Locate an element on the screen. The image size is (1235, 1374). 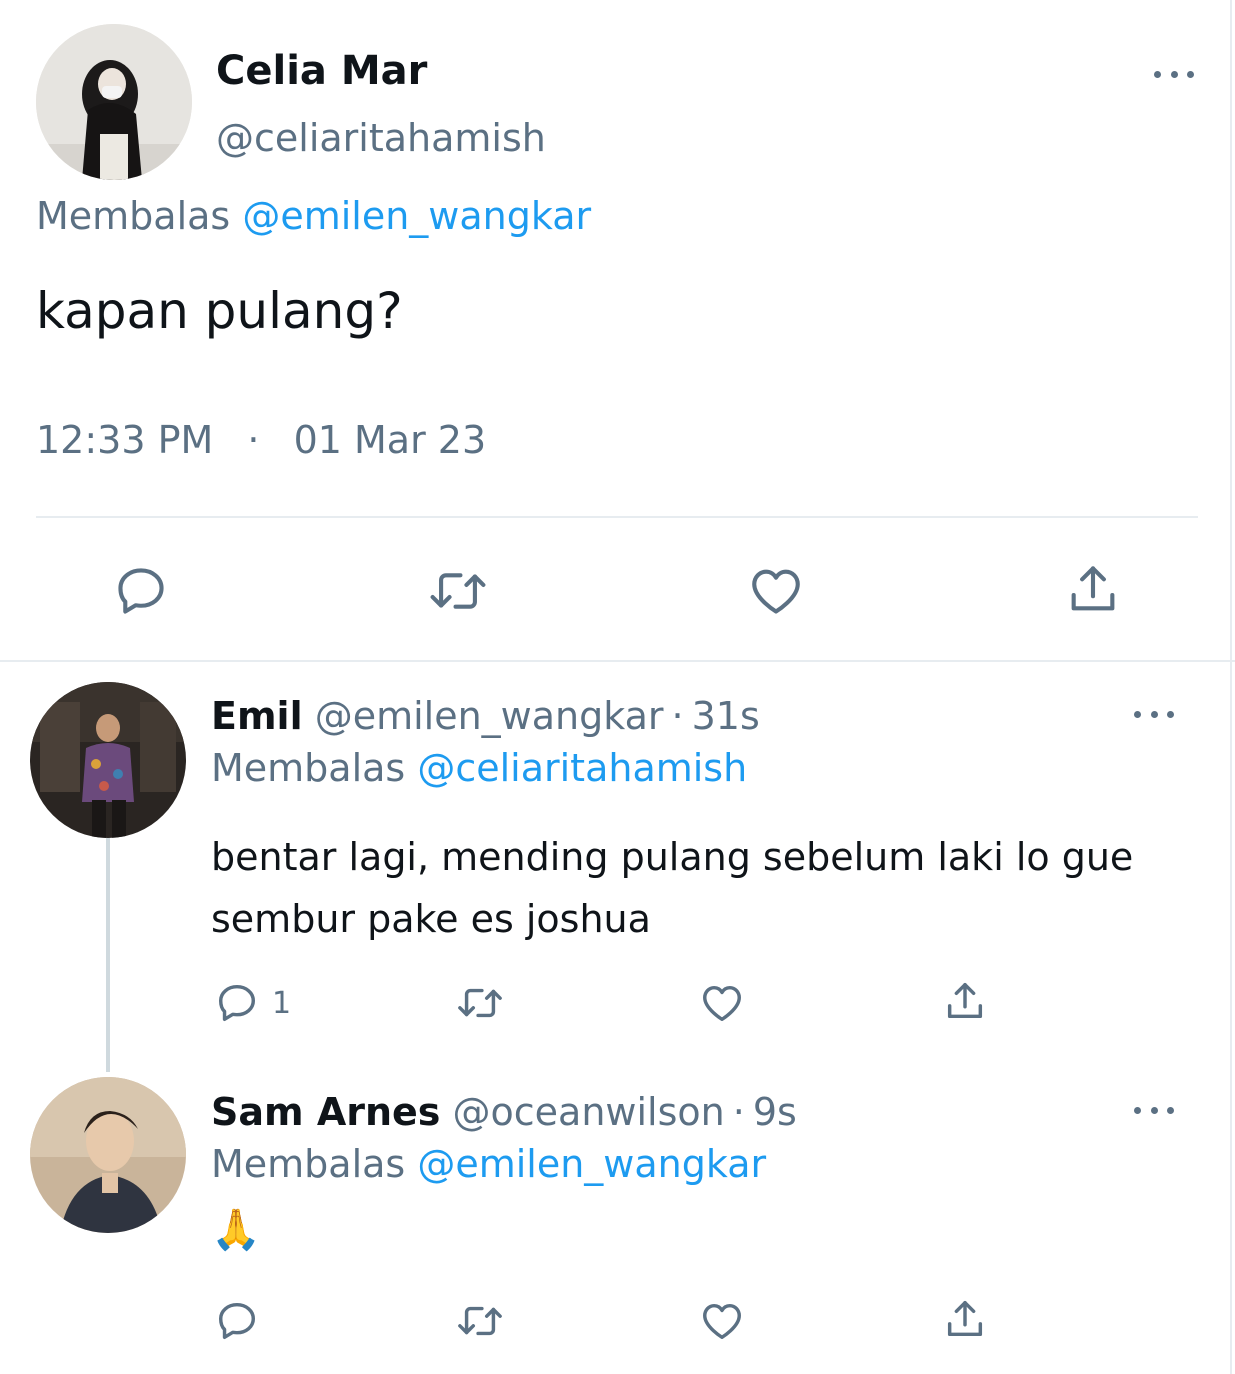
reply-count: 1 is located at coordinates (282, 1003).